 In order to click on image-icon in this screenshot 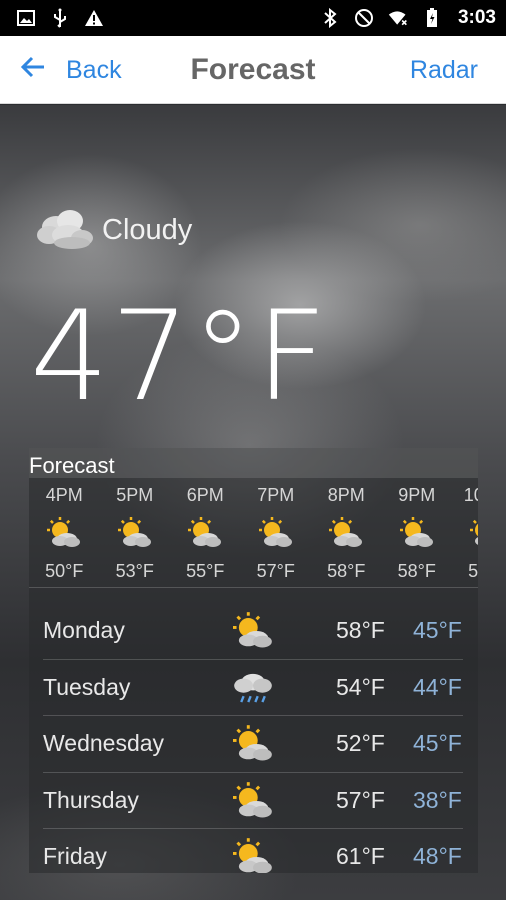, I will do `click(26, 18)`.